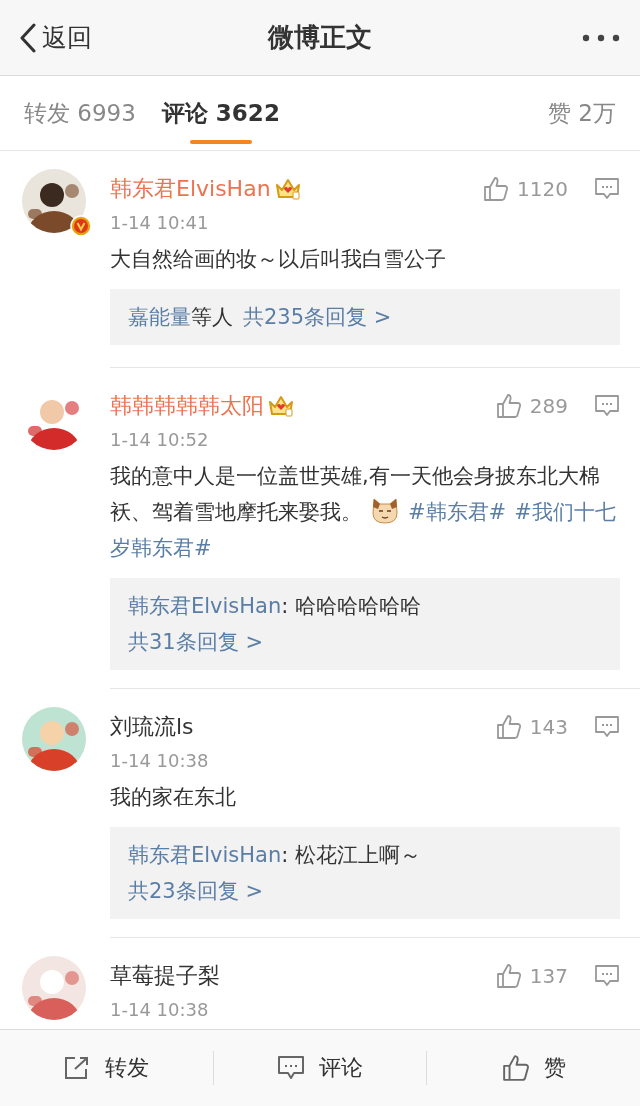 This screenshot has width=640, height=1106. I want to click on reply-summary: 嘉能量等人 共235条回复 >, so click(260, 317).